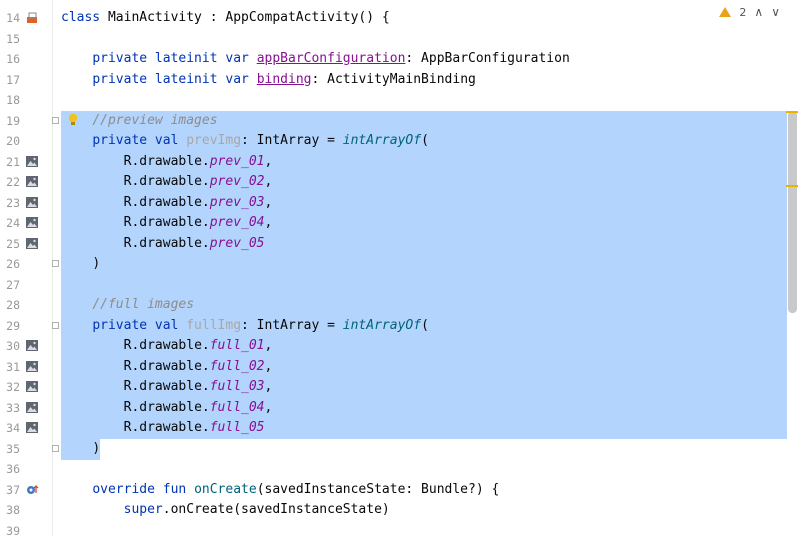  I want to click on code-line: 32 R.drawable.full_03,, so click(400, 387).